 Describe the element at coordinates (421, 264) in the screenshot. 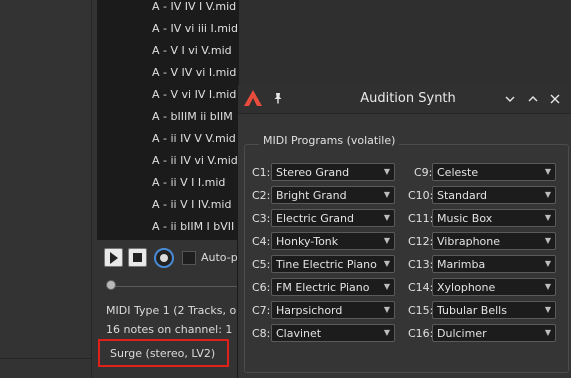

I see `channel-label: C13:` at that location.